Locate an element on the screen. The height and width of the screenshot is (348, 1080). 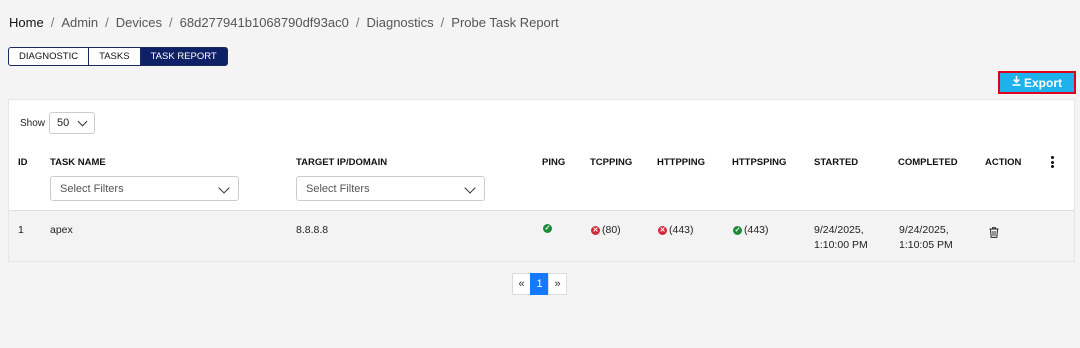
tcpping-port: (80) is located at coordinates (611, 230).